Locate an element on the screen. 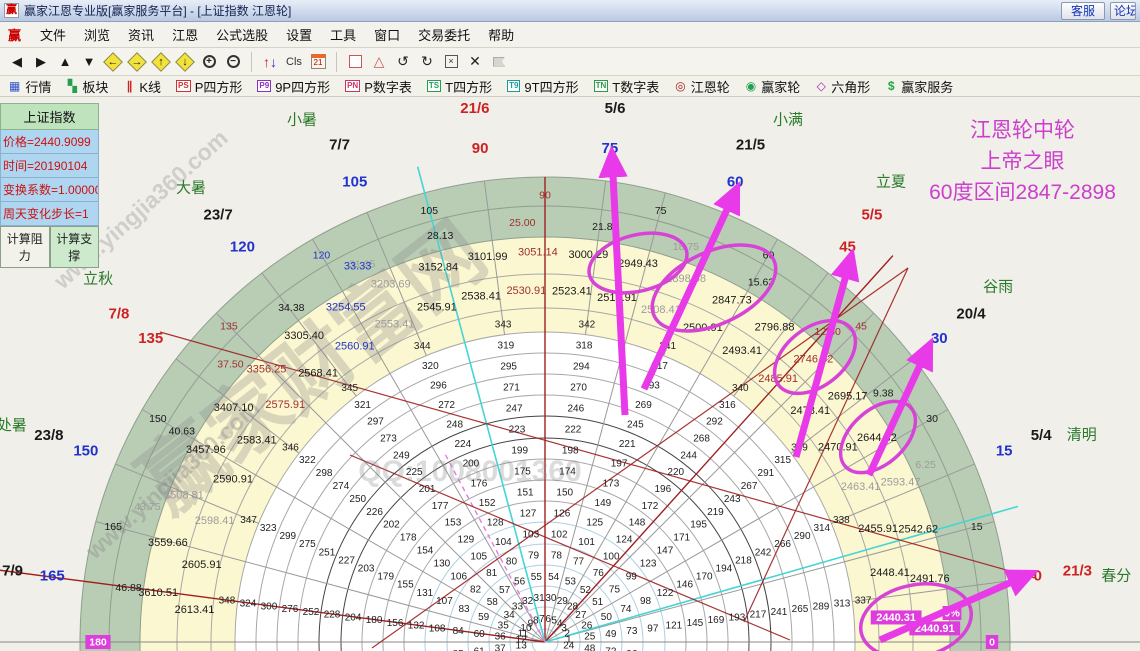 This screenshot has height=651, width=1140. svg-text: 76 is located at coordinates (599, 573).